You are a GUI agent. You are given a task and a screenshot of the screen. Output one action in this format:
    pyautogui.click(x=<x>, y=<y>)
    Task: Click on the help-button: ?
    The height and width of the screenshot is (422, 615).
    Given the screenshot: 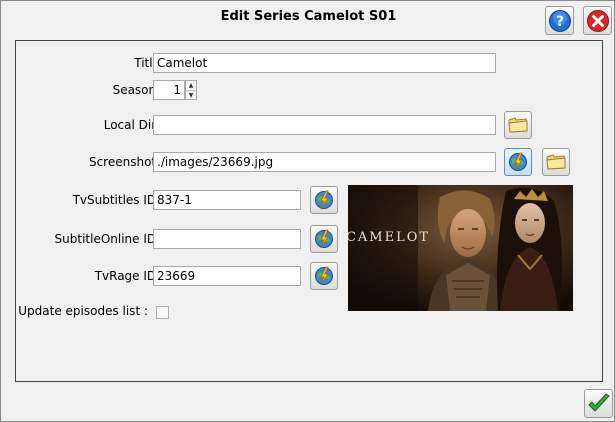 What is the action you would take?
    pyautogui.click(x=559, y=20)
    